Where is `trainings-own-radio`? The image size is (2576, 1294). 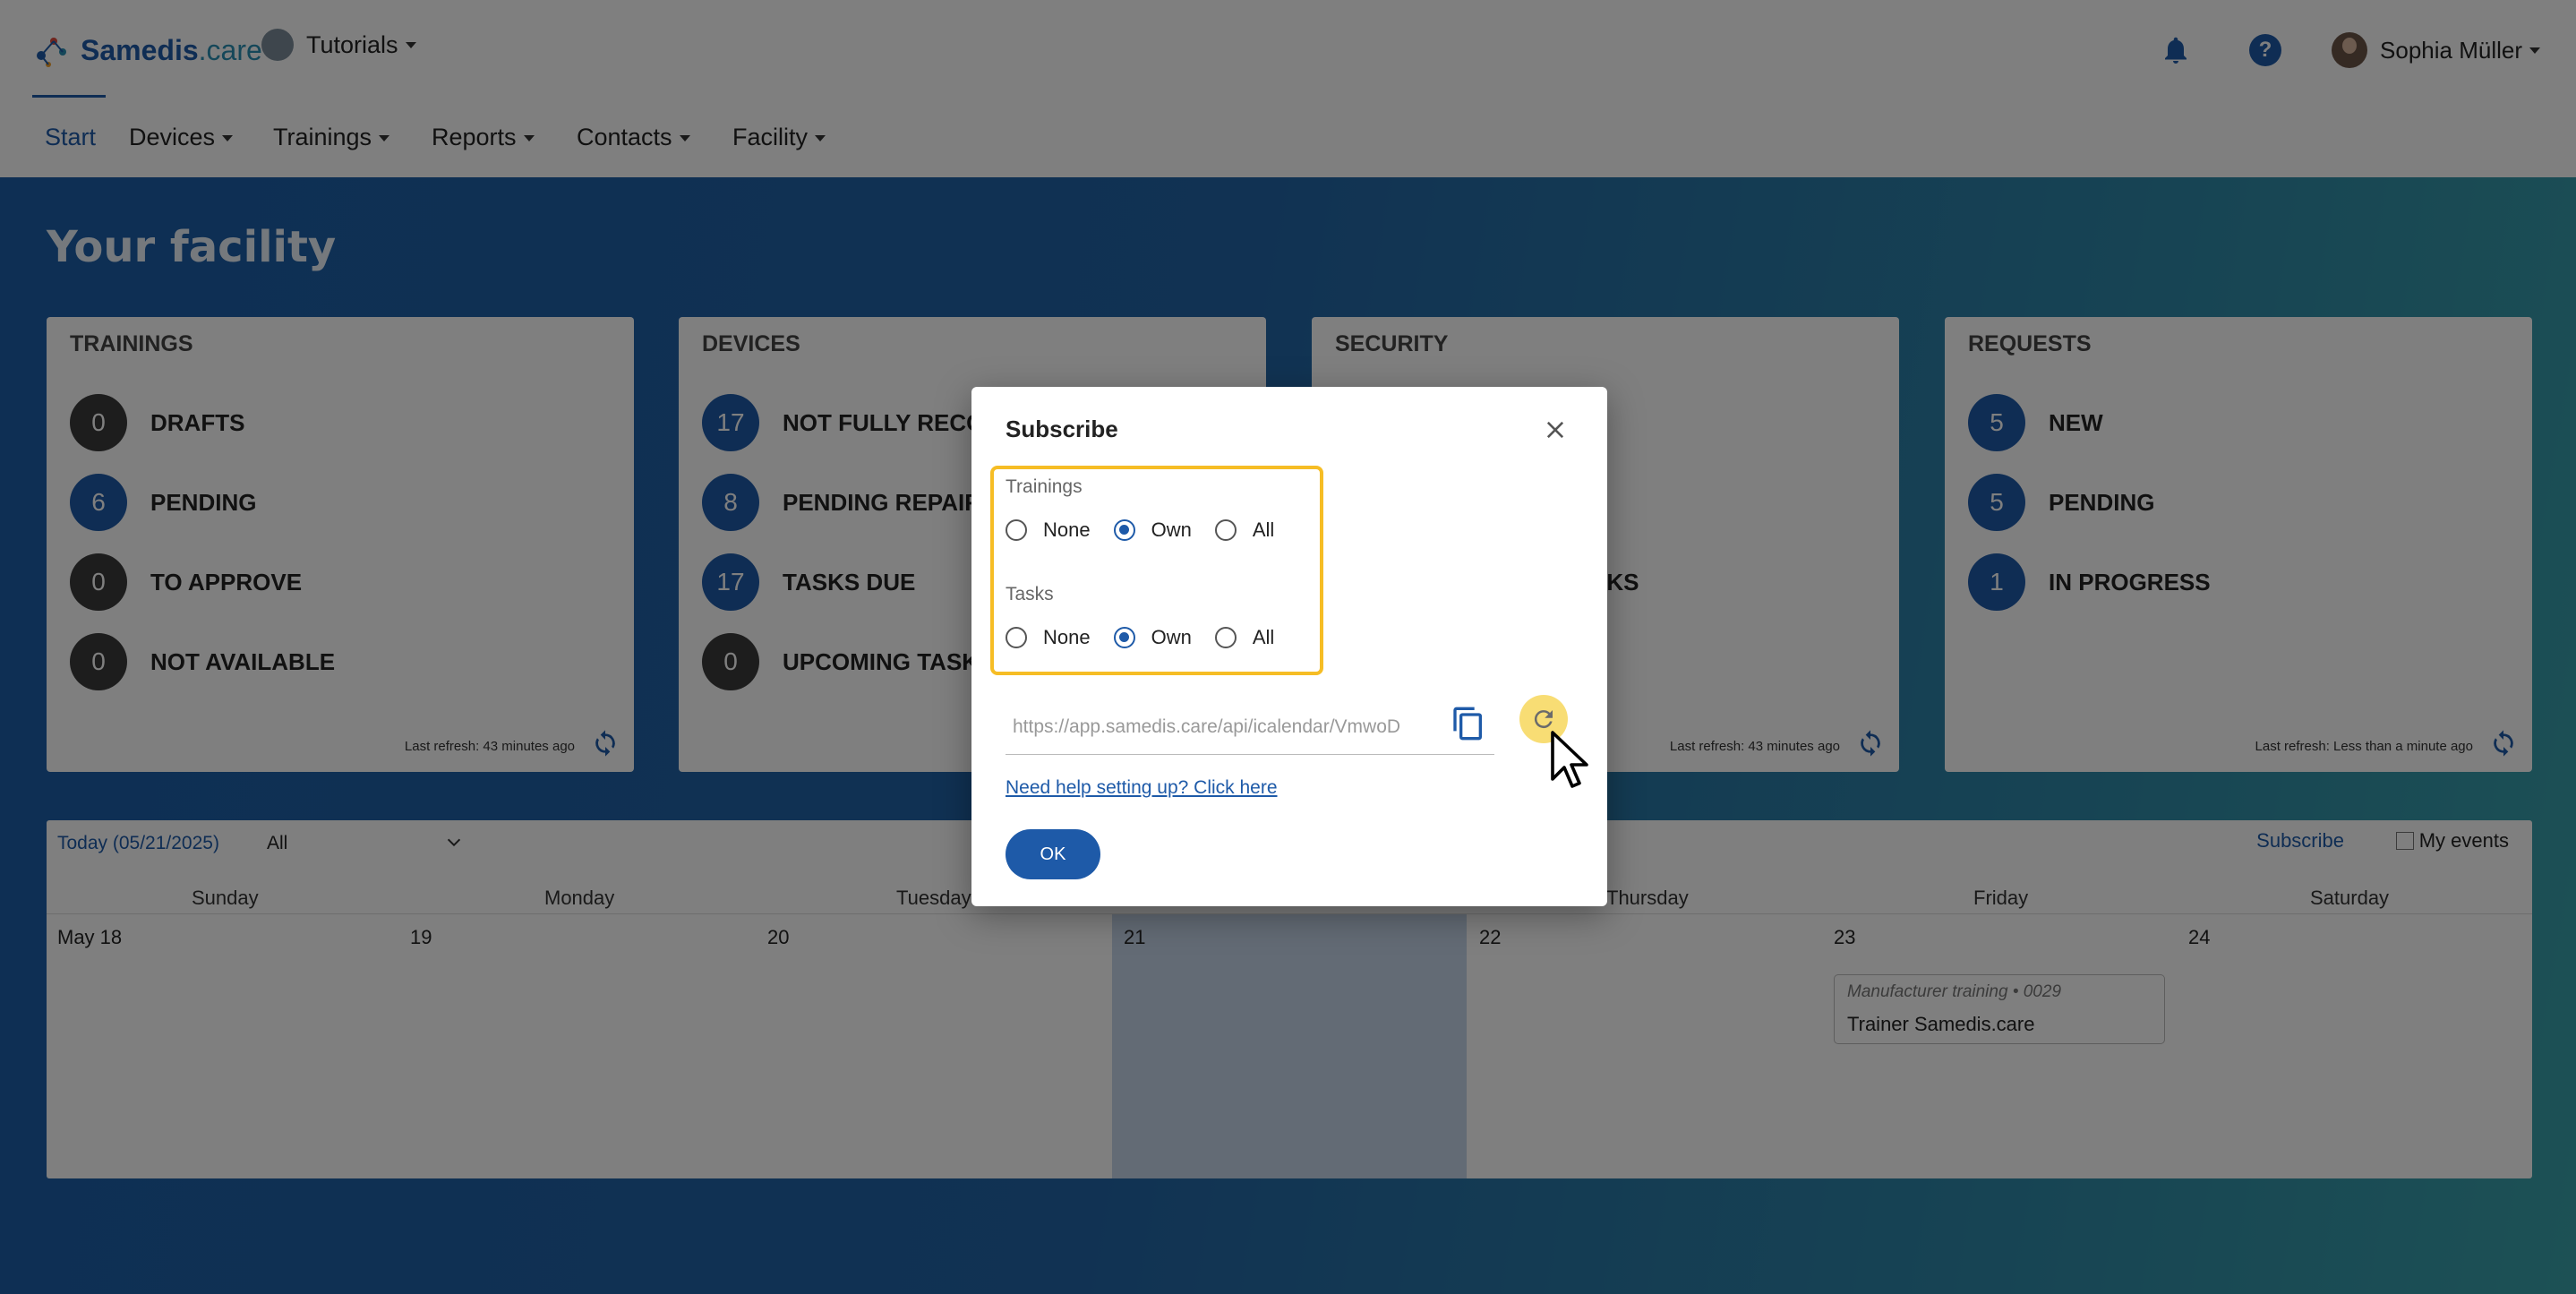
trainings-own-radio is located at coordinates (1124, 530).